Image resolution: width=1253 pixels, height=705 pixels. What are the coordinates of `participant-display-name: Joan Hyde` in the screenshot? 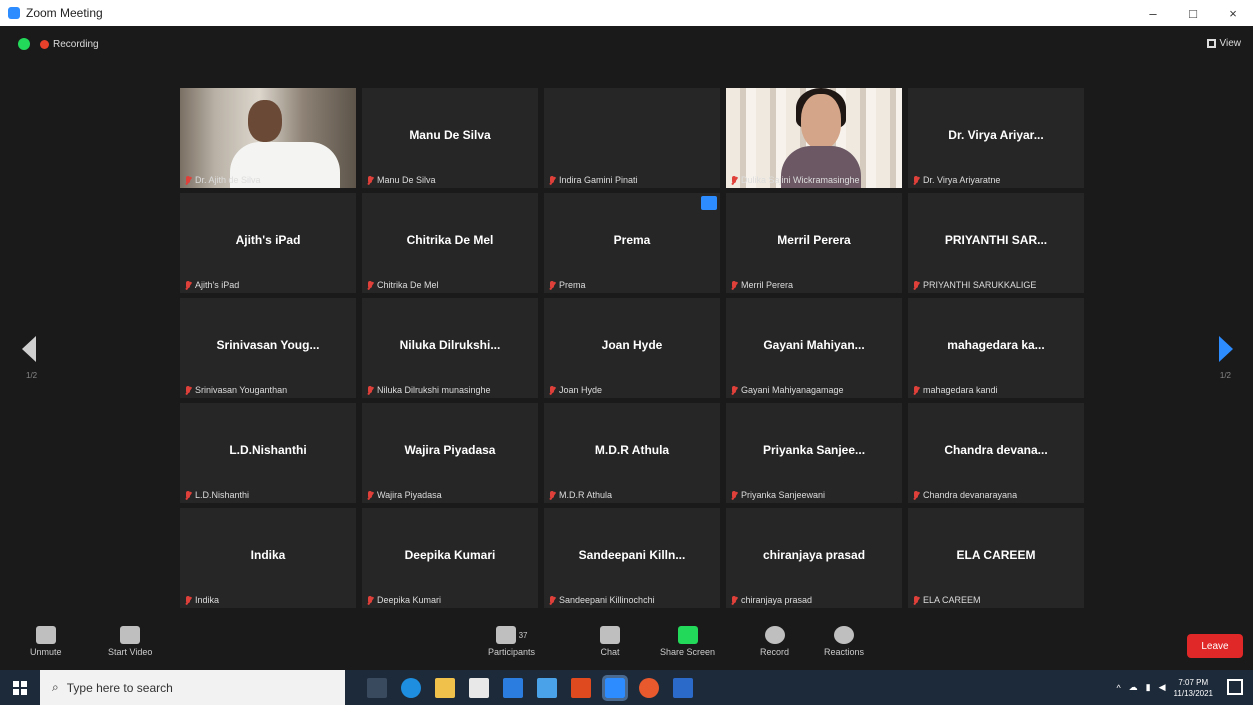 It's located at (632, 345).